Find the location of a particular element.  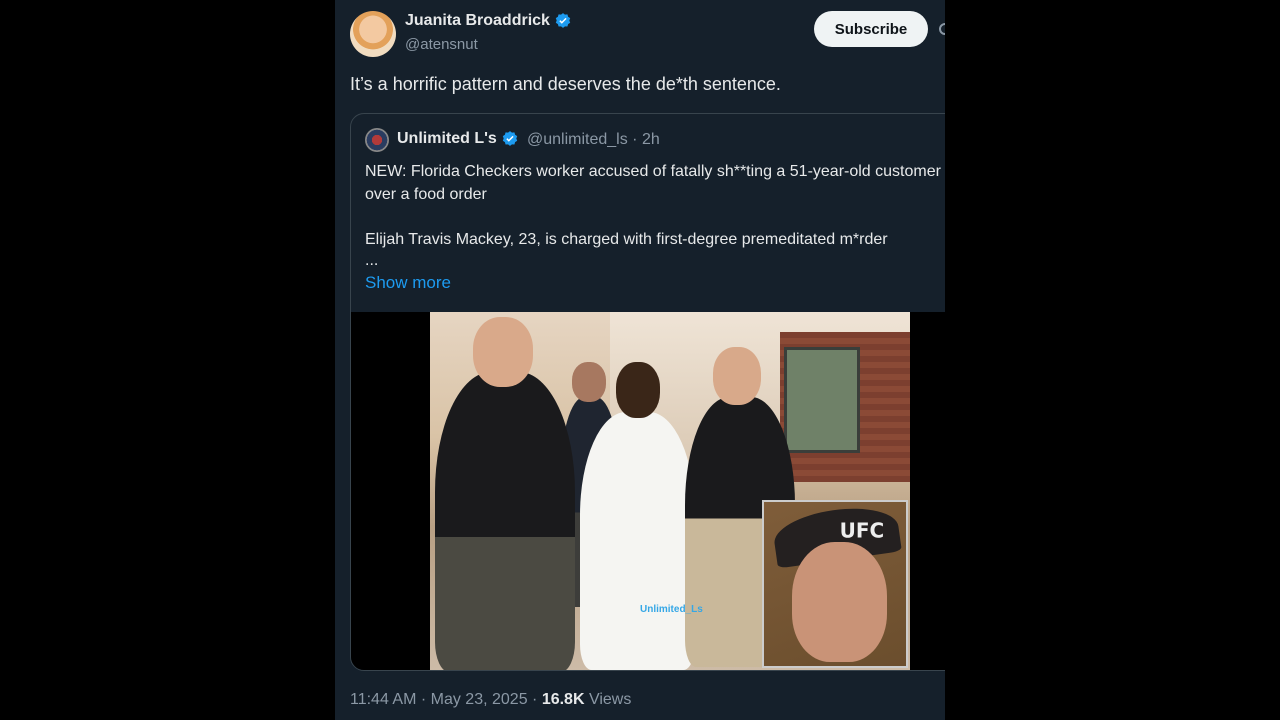

quoted-author-name: Unlimited L's is located at coordinates (447, 139).